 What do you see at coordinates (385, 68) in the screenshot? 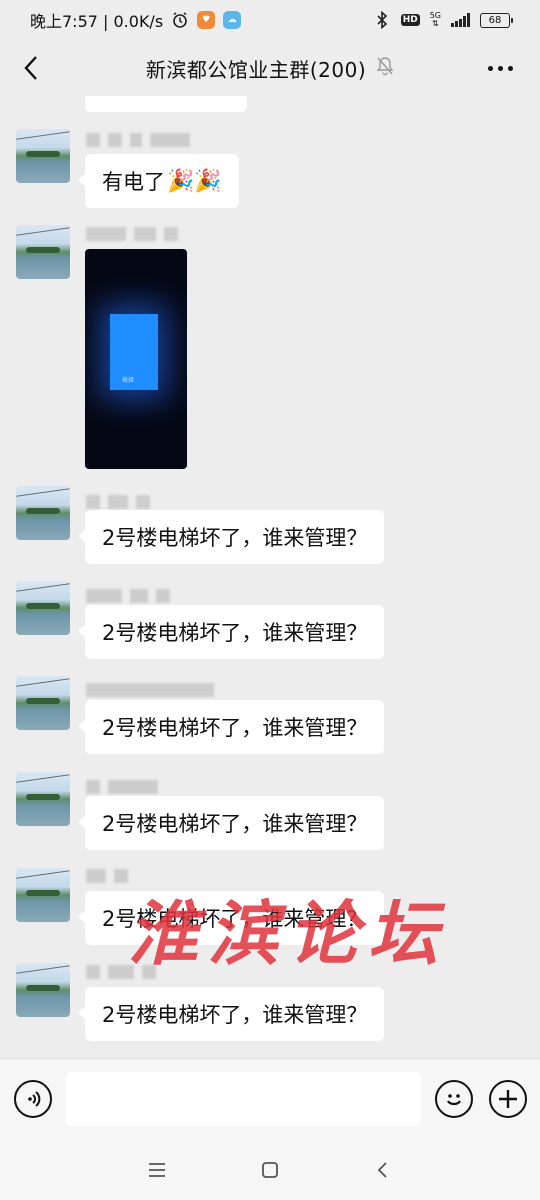
I see `mute-bell-icon` at bounding box center [385, 68].